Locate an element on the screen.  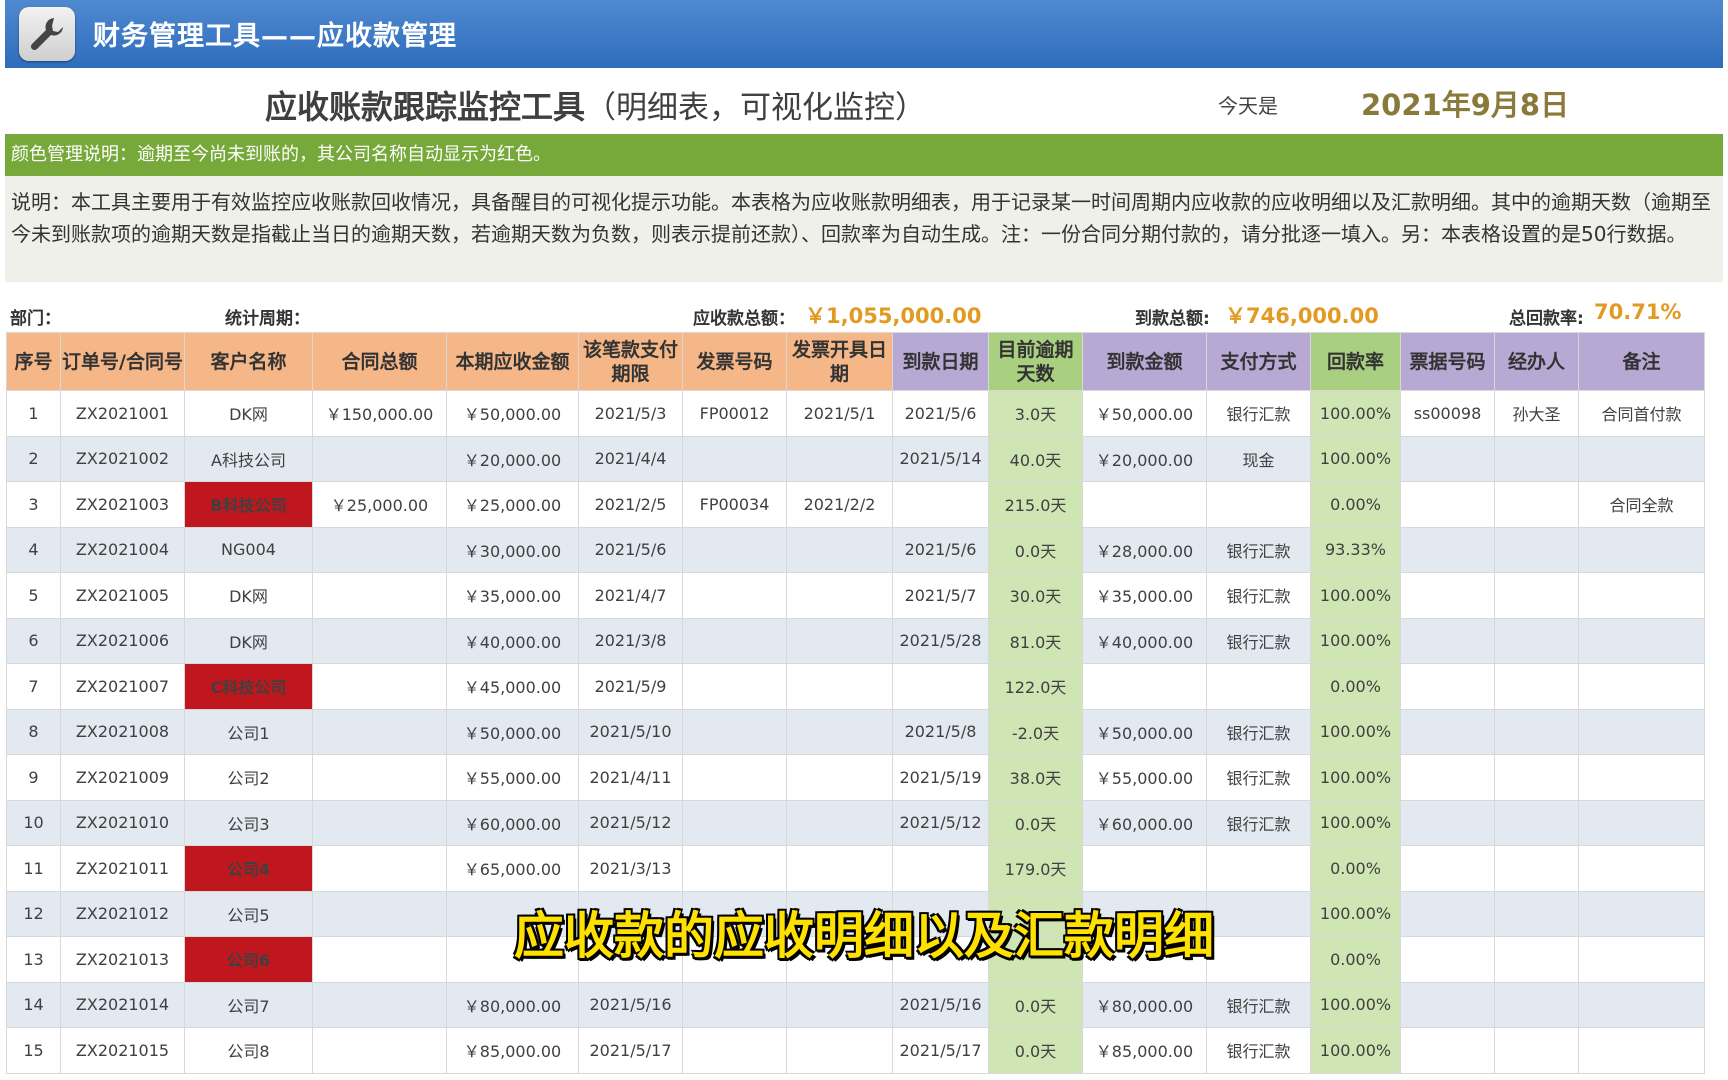
col-header: 回款率 is located at coordinates (1355, 361).